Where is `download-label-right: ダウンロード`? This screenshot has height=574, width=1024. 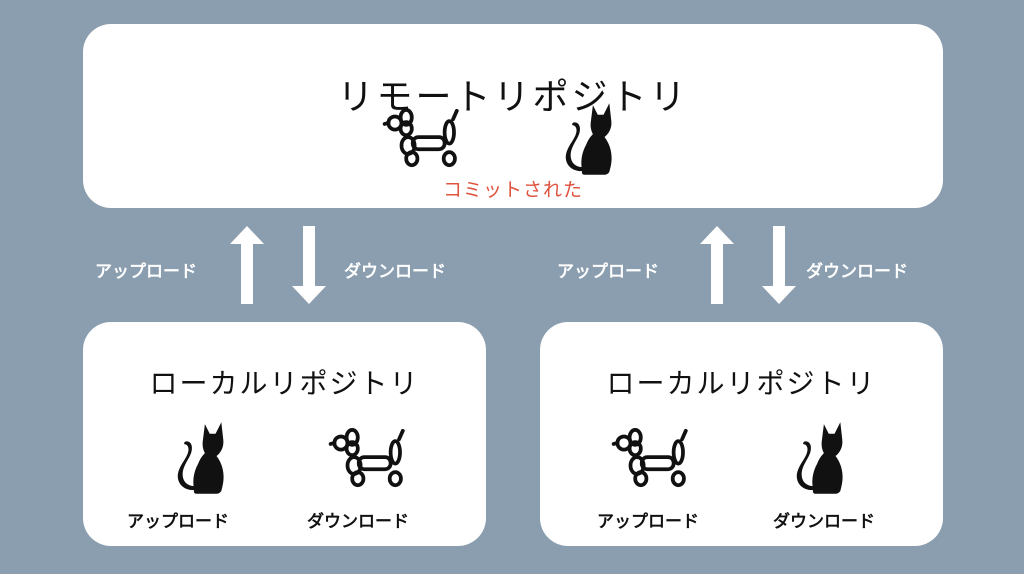
download-label-right: ダウンロード is located at coordinates (857, 272).